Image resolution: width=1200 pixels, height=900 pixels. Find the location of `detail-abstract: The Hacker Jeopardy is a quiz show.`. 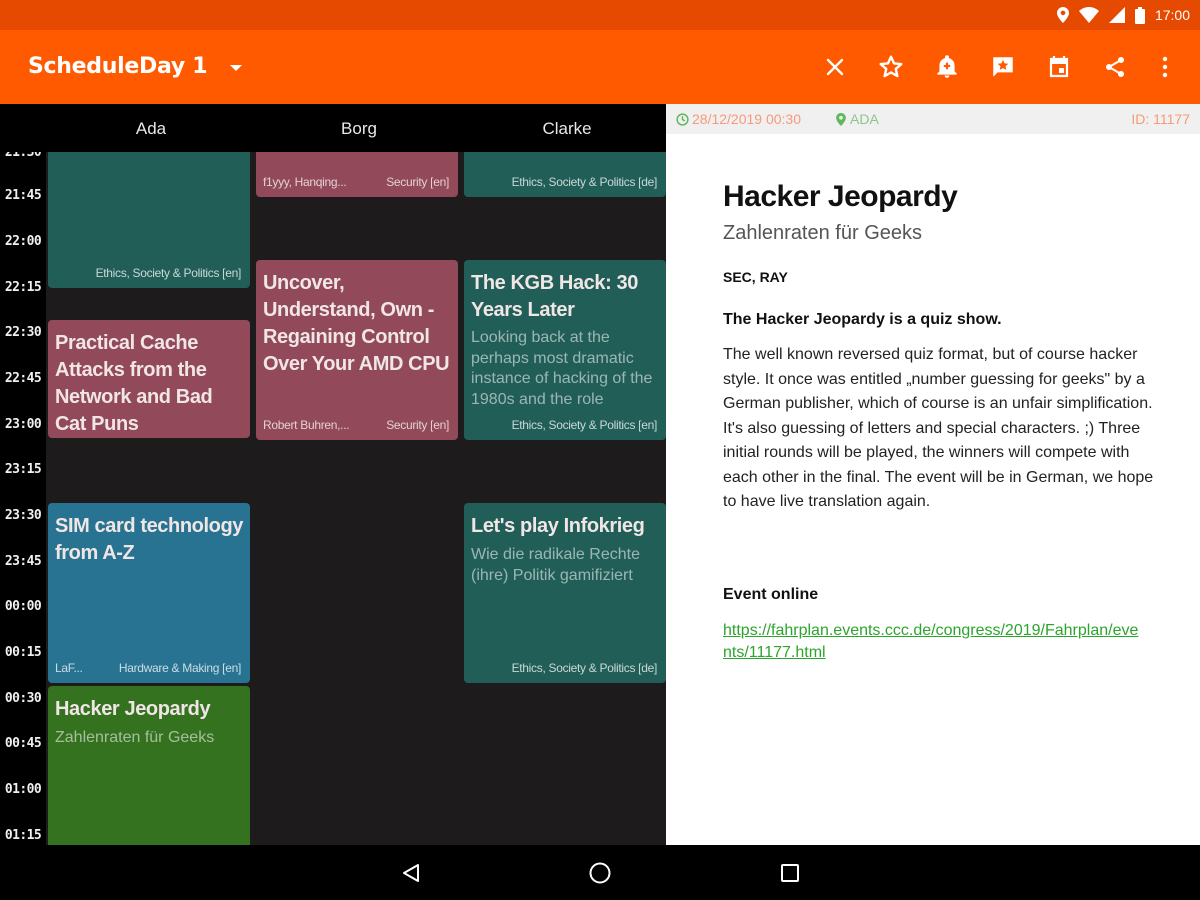

detail-abstract: The Hacker Jeopardy is a quiz show. is located at coordinates (862, 319).